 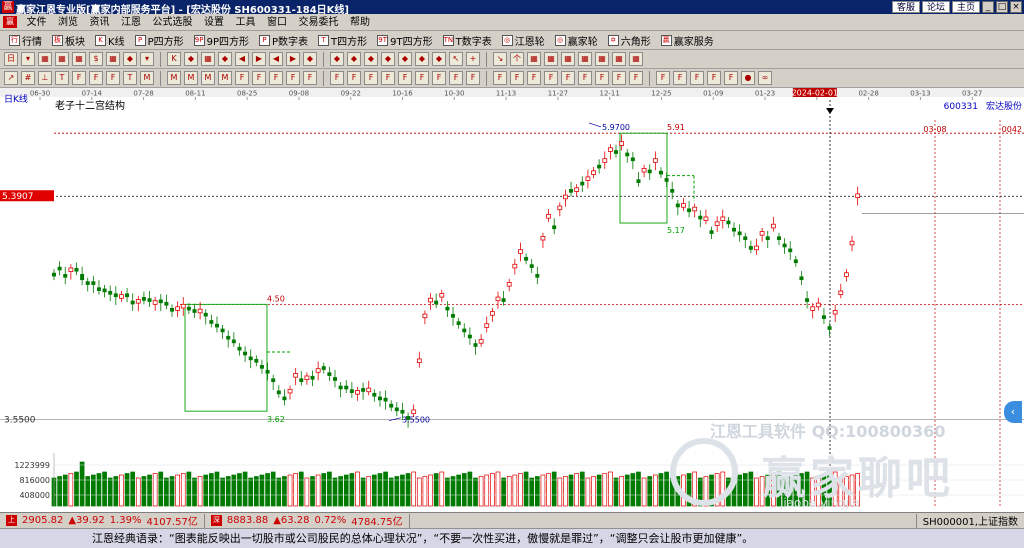 I want to click on minimize-button: _, so click(x=988, y=7).